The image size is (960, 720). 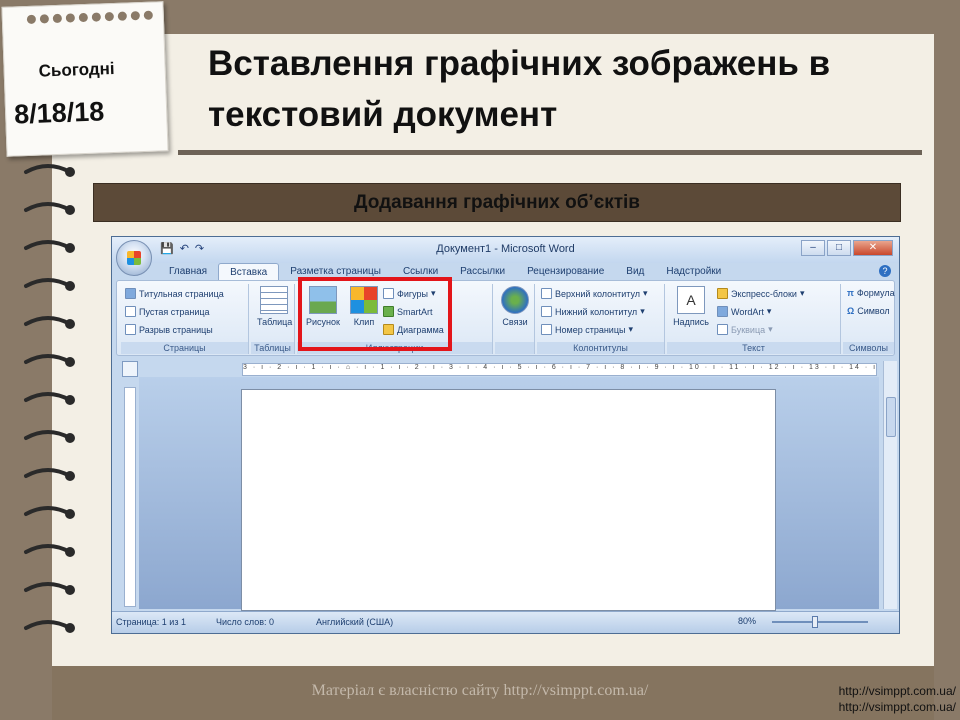 I want to click on window-controls: – □ ✕, so click(x=847, y=248).